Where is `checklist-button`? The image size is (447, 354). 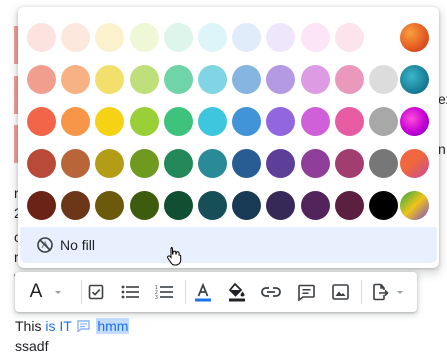
checklist-button is located at coordinates (96, 292).